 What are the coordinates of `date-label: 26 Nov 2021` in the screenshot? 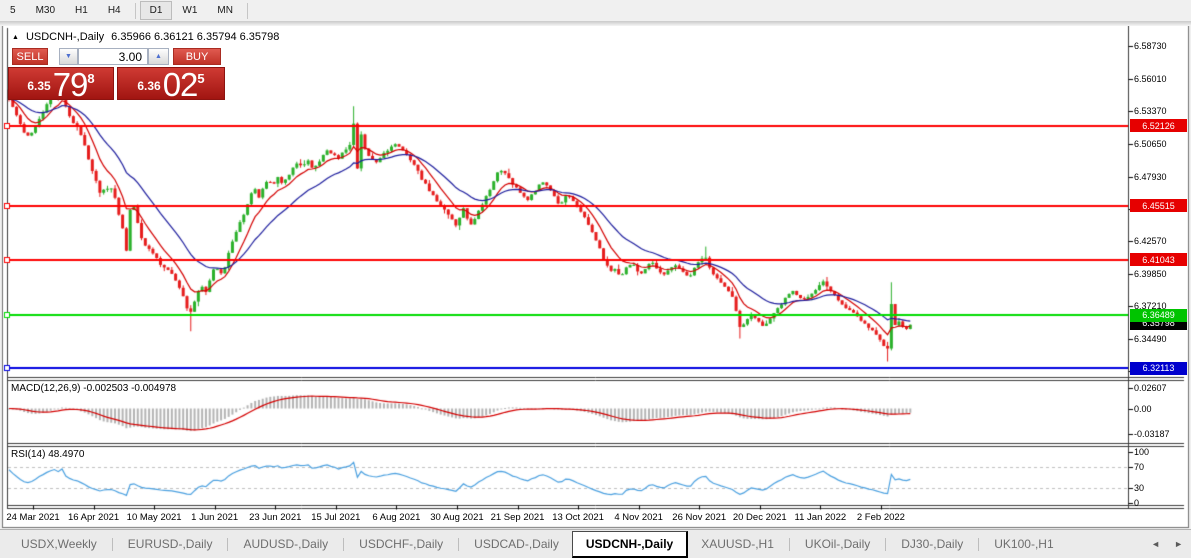 It's located at (699, 517).